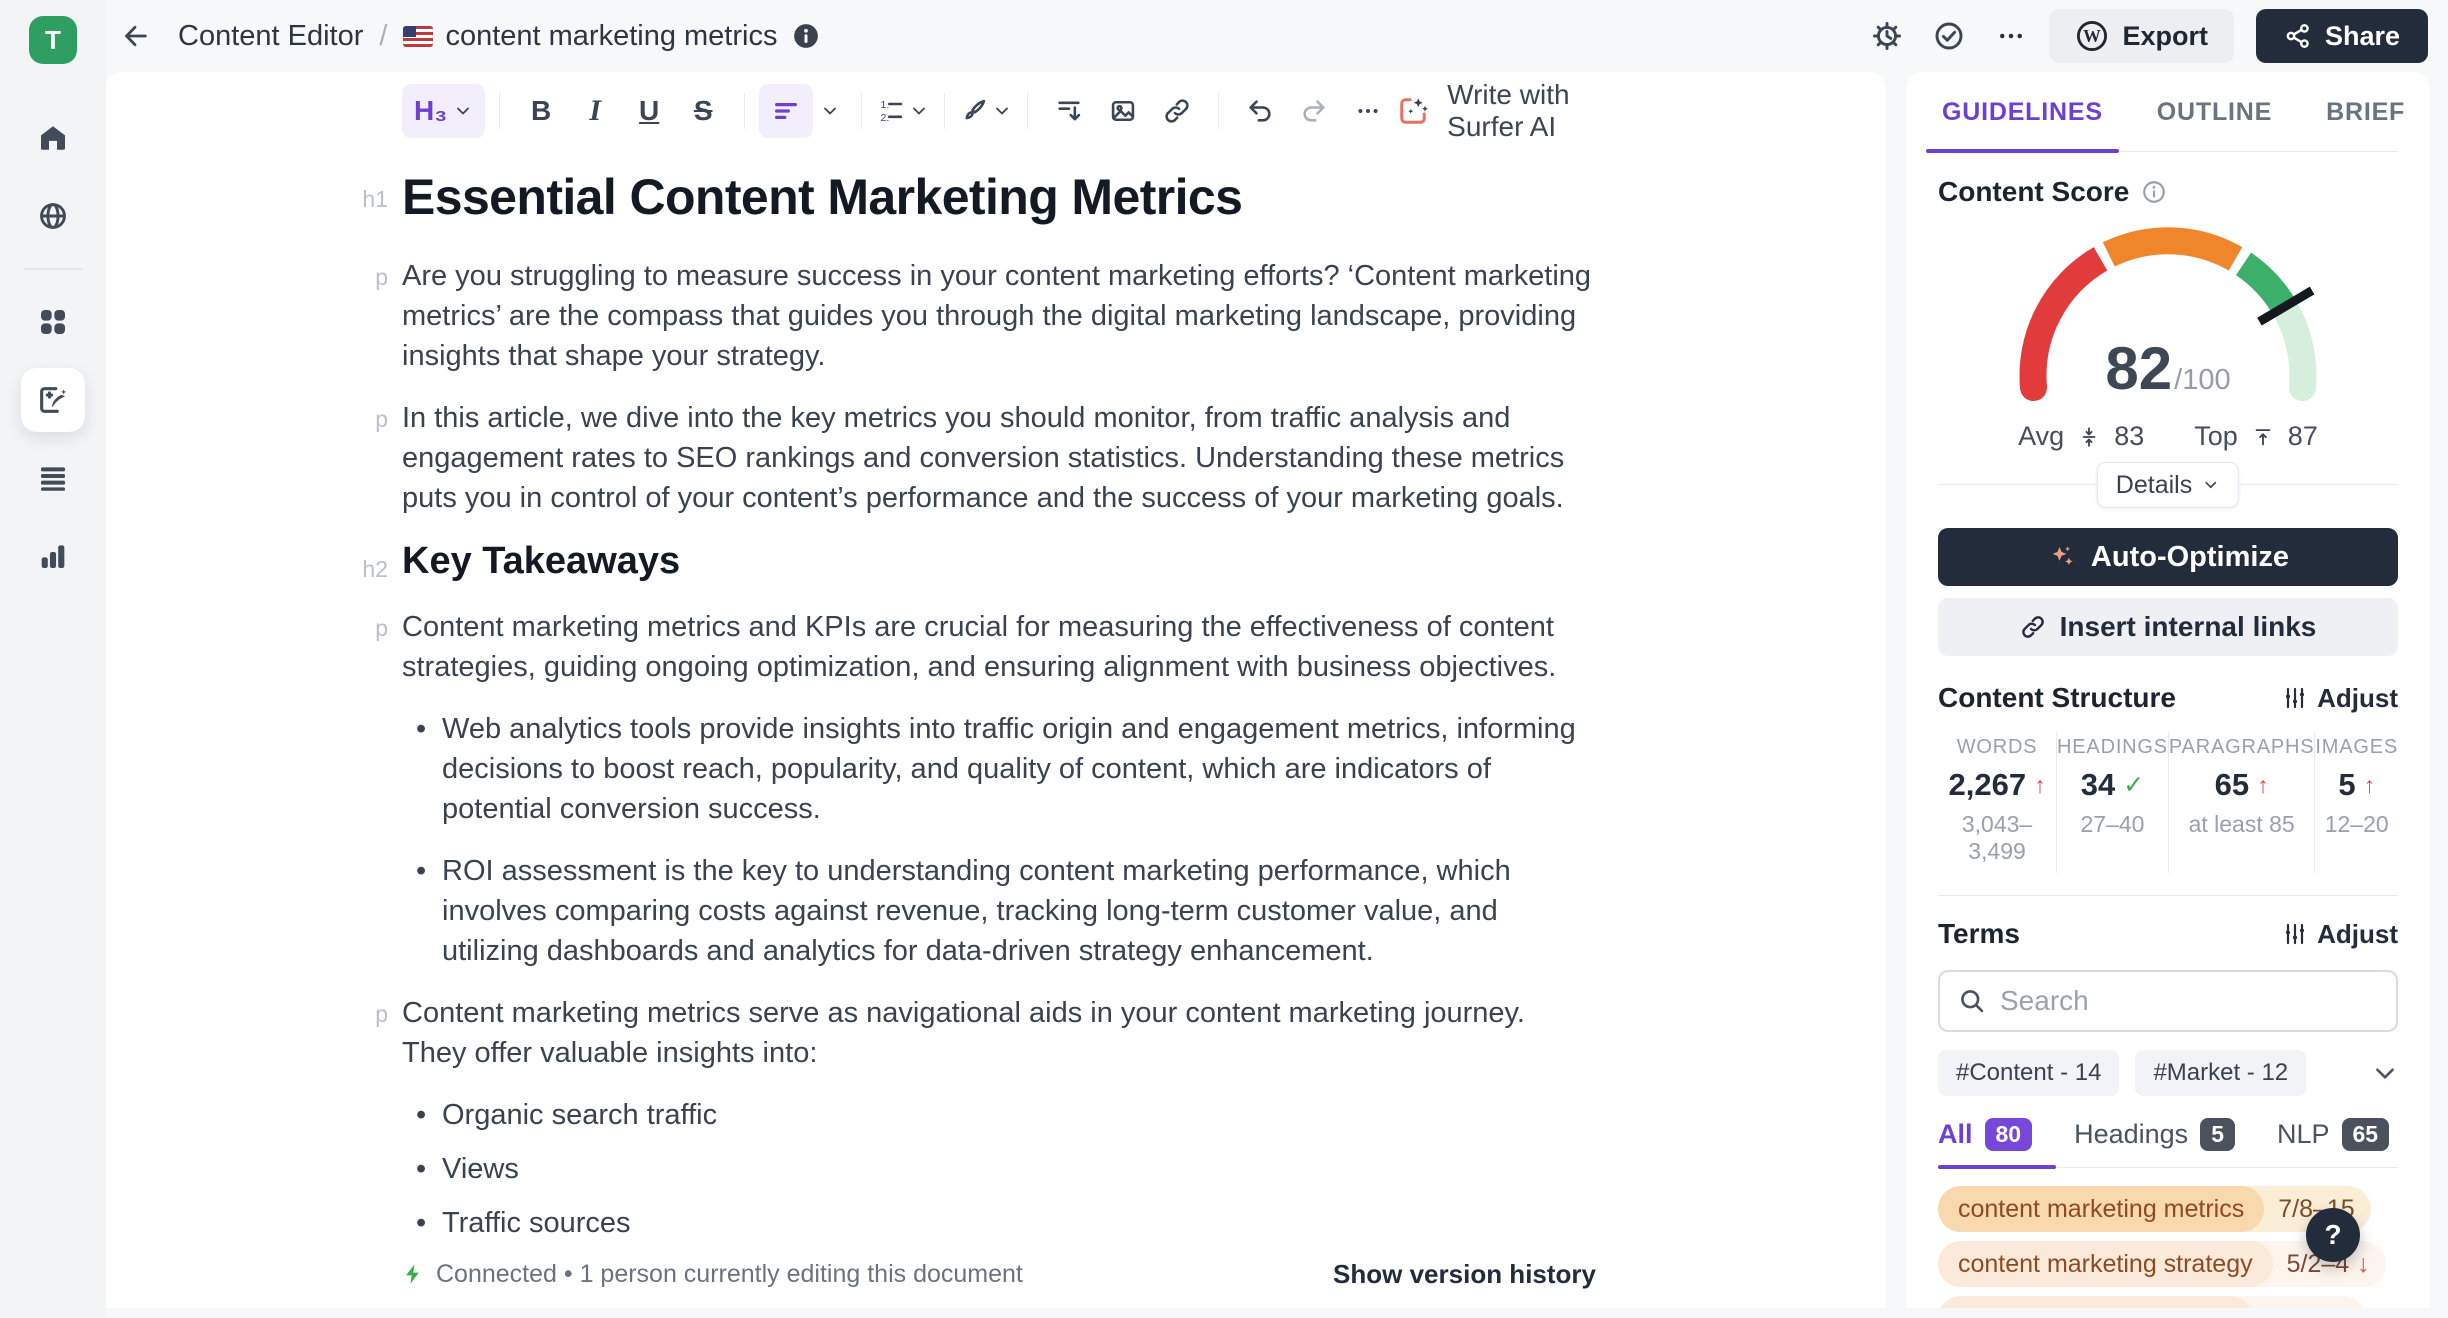  I want to click on alignment-button, so click(786, 111).